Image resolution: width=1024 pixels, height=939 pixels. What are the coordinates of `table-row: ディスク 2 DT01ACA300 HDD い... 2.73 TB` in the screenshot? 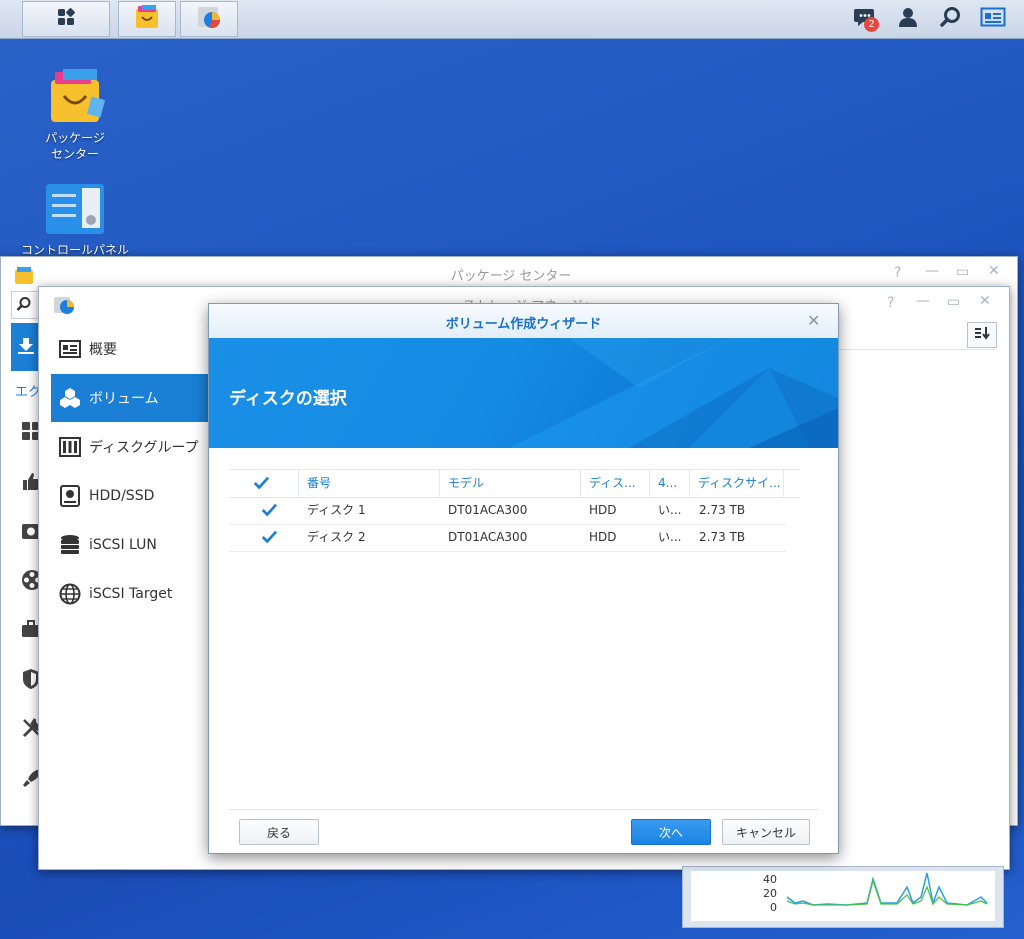 It's located at (507, 538).